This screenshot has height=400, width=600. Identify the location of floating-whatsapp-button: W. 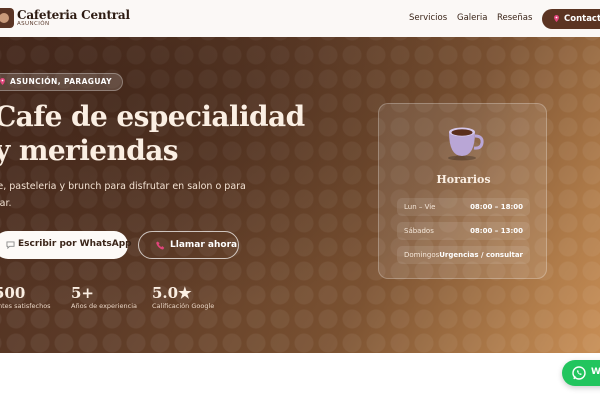
(581, 373).